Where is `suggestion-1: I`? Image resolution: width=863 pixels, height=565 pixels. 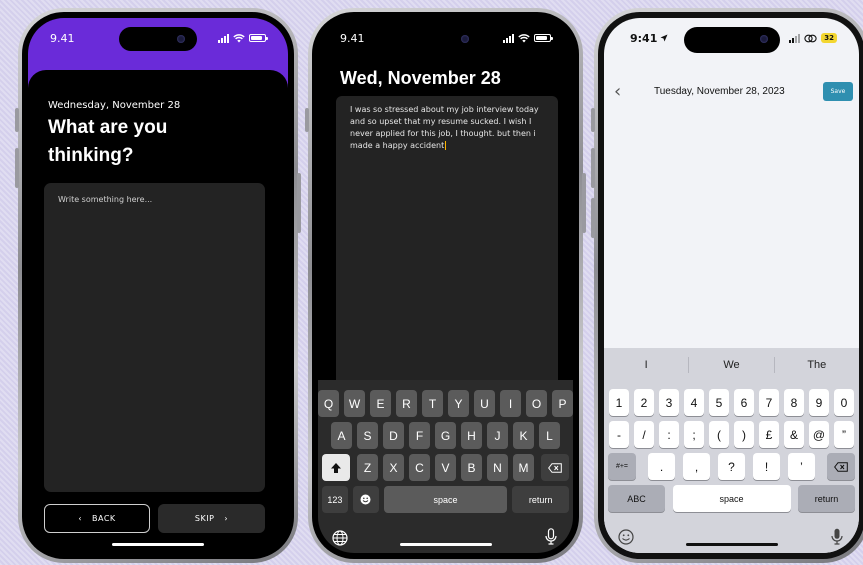
suggestion-1: I is located at coordinates (646, 365).